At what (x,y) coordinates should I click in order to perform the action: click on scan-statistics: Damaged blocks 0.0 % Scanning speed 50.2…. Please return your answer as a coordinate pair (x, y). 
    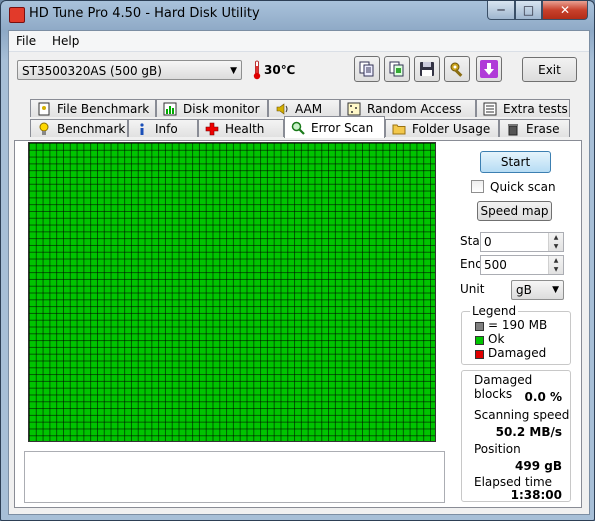
    Looking at the image, I should click on (516, 436).